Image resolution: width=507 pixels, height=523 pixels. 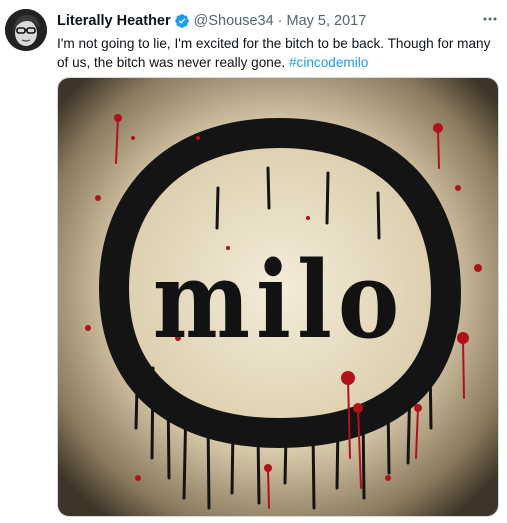 What do you see at coordinates (234, 21) in the screenshot?
I see `handle: @Shouse34` at bounding box center [234, 21].